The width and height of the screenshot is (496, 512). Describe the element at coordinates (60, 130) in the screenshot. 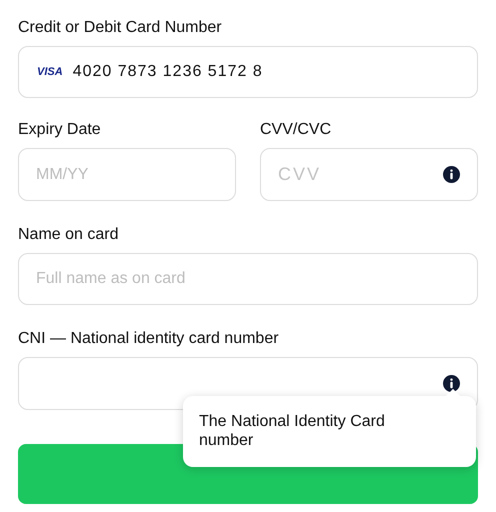

I see `field-label: Expiry Date` at that location.